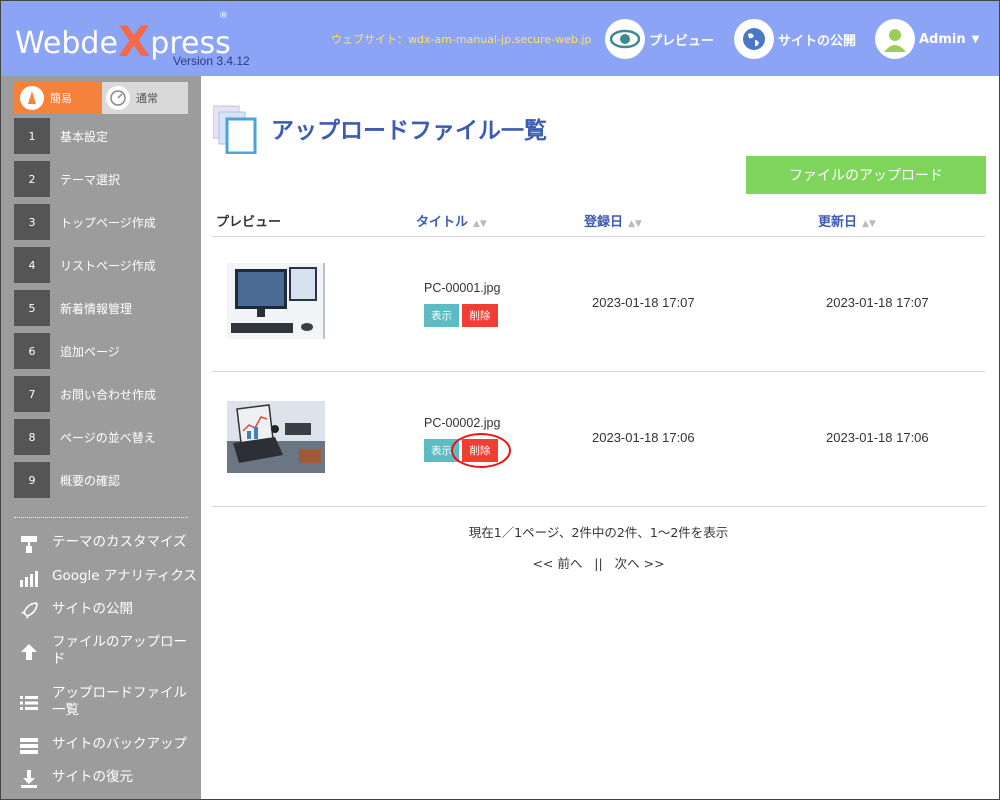 The image size is (1000, 800). I want to click on column-header-preview: プレビュー, so click(249, 222).